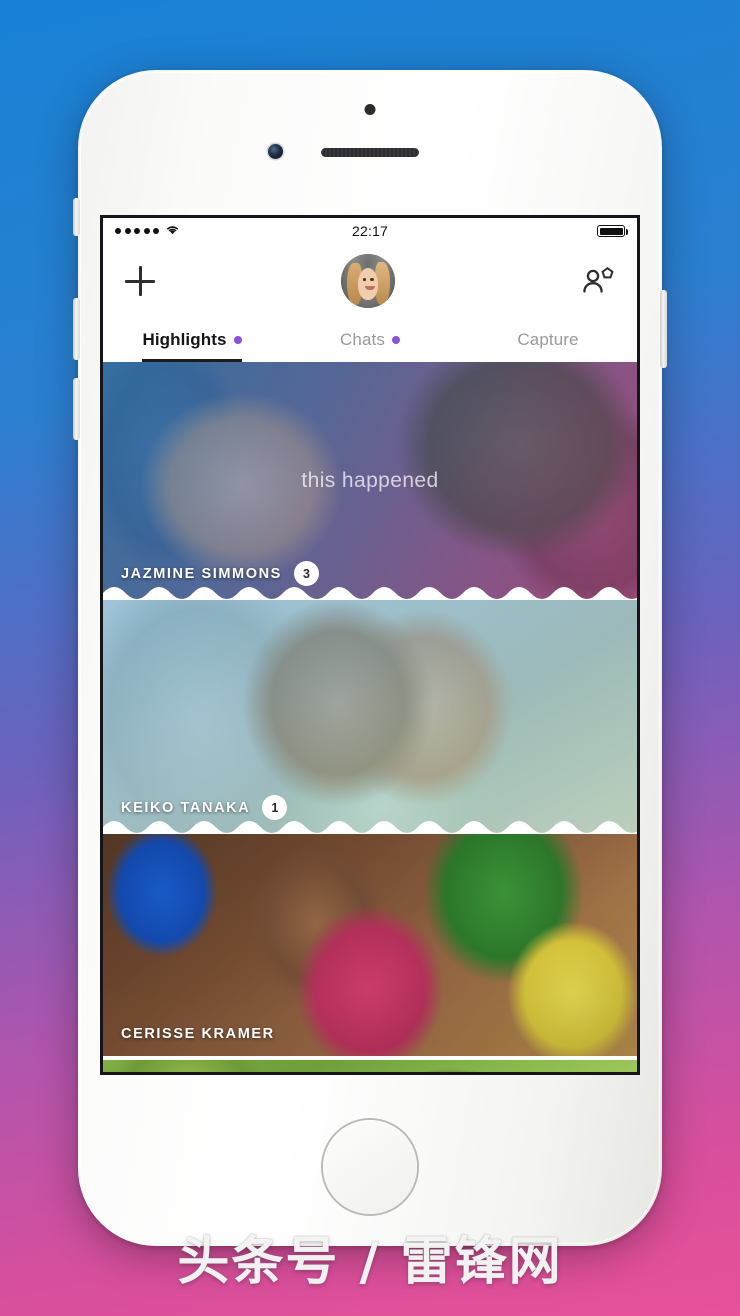 Image resolution: width=740 pixels, height=1316 pixels. I want to click on status-bar: 22:17, so click(370, 231).